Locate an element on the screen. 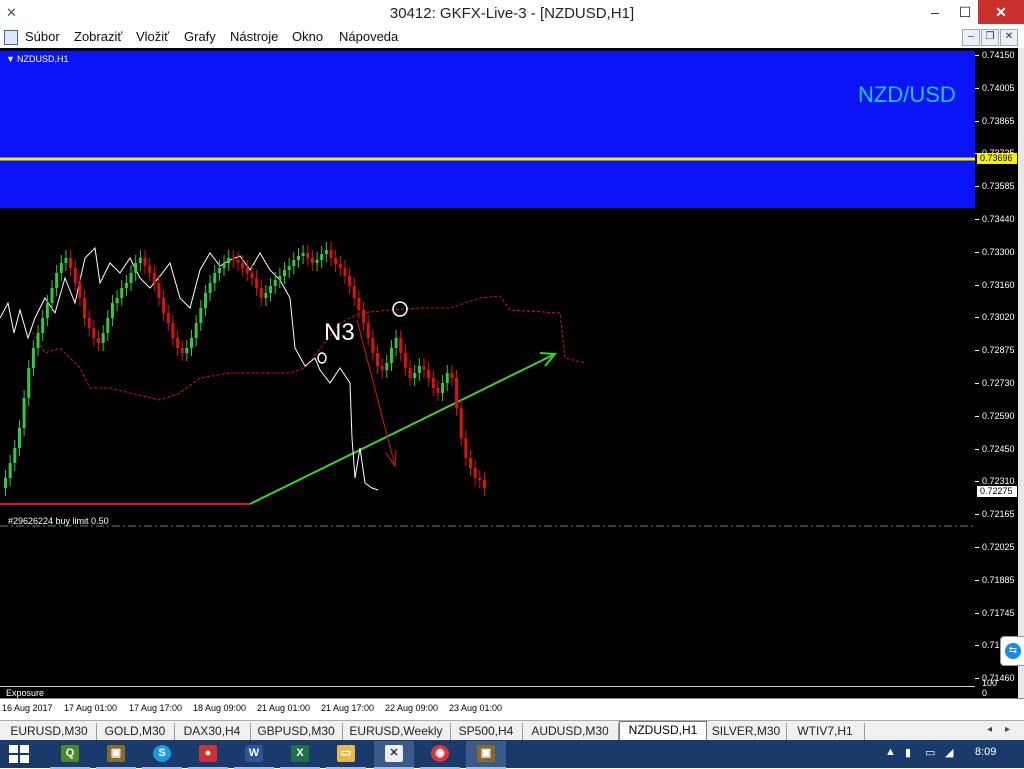 The width and height of the screenshot is (1024, 769). taskbar-app-4: ● is located at coordinates (208, 755).